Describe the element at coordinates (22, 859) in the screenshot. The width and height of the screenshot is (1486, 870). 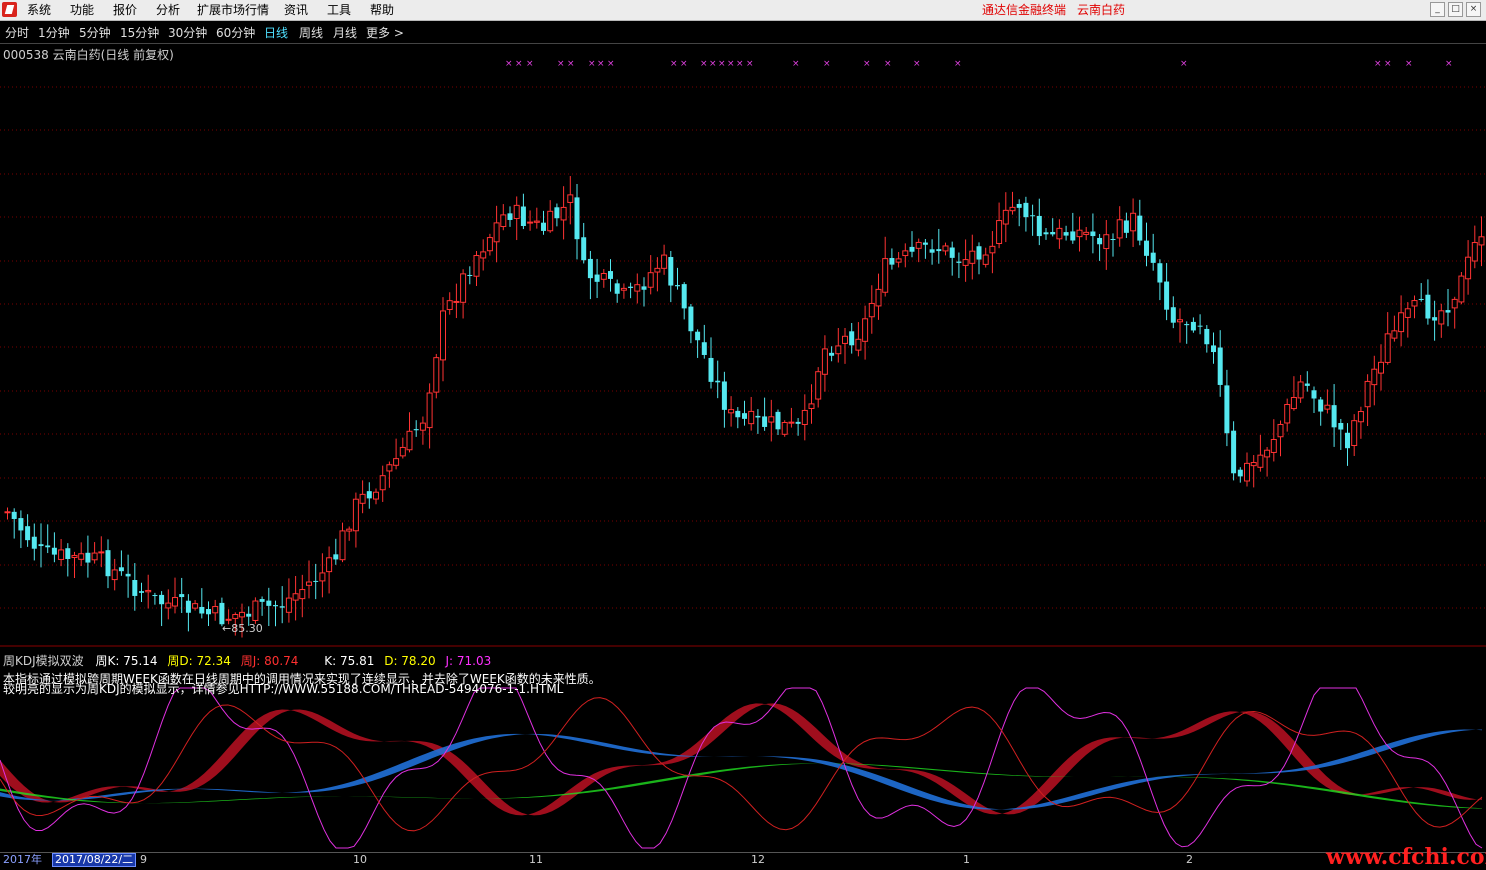
I see `axis-year: 2017年` at that location.